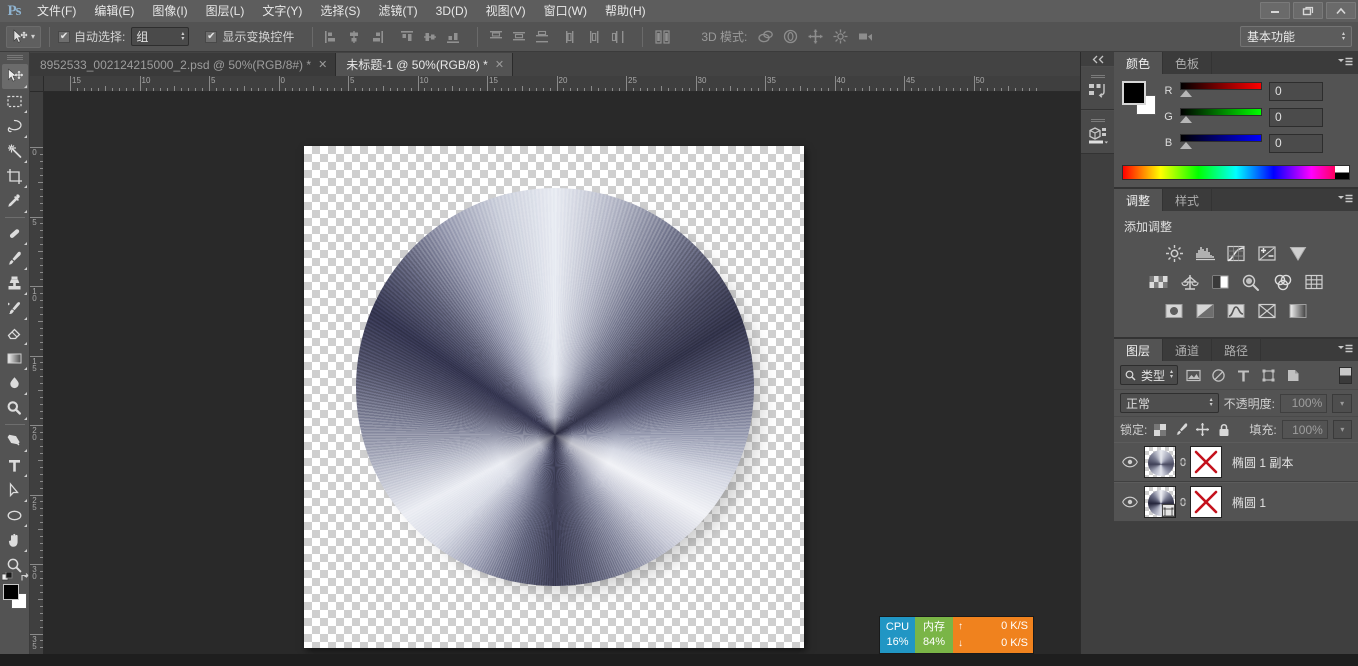 The height and width of the screenshot is (666, 1358). What do you see at coordinates (211, 36) in the screenshot?
I see `show-transform-checkbox: ✔` at bounding box center [211, 36].